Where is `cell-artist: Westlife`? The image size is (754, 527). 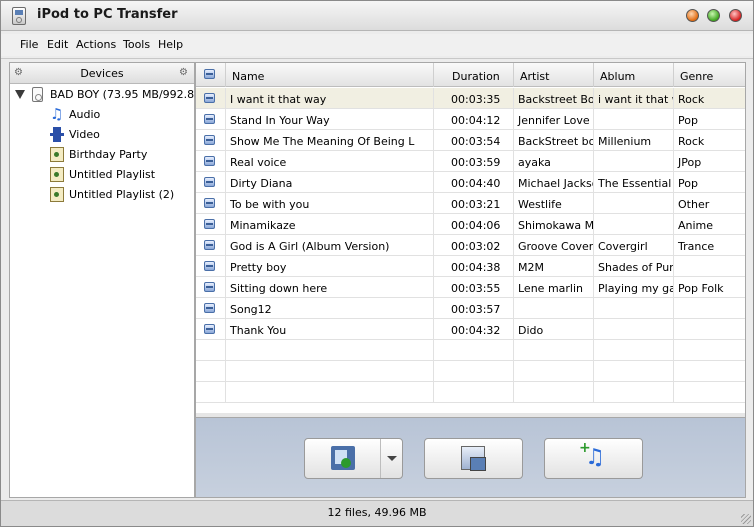
cell-artist: Westlife is located at coordinates (554, 203).